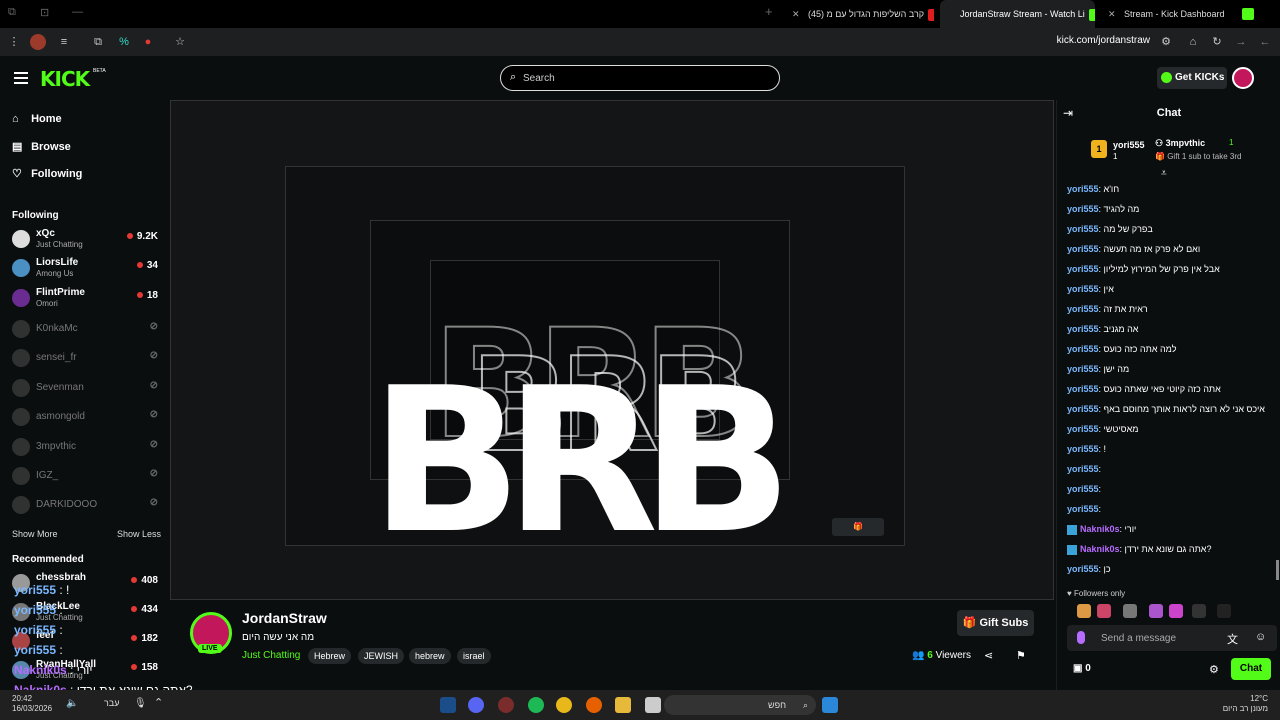 The image size is (1280, 720). Describe the element at coordinates (44, 12) in the screenshot. I see `tab-search-icon: ⊡` at that location.